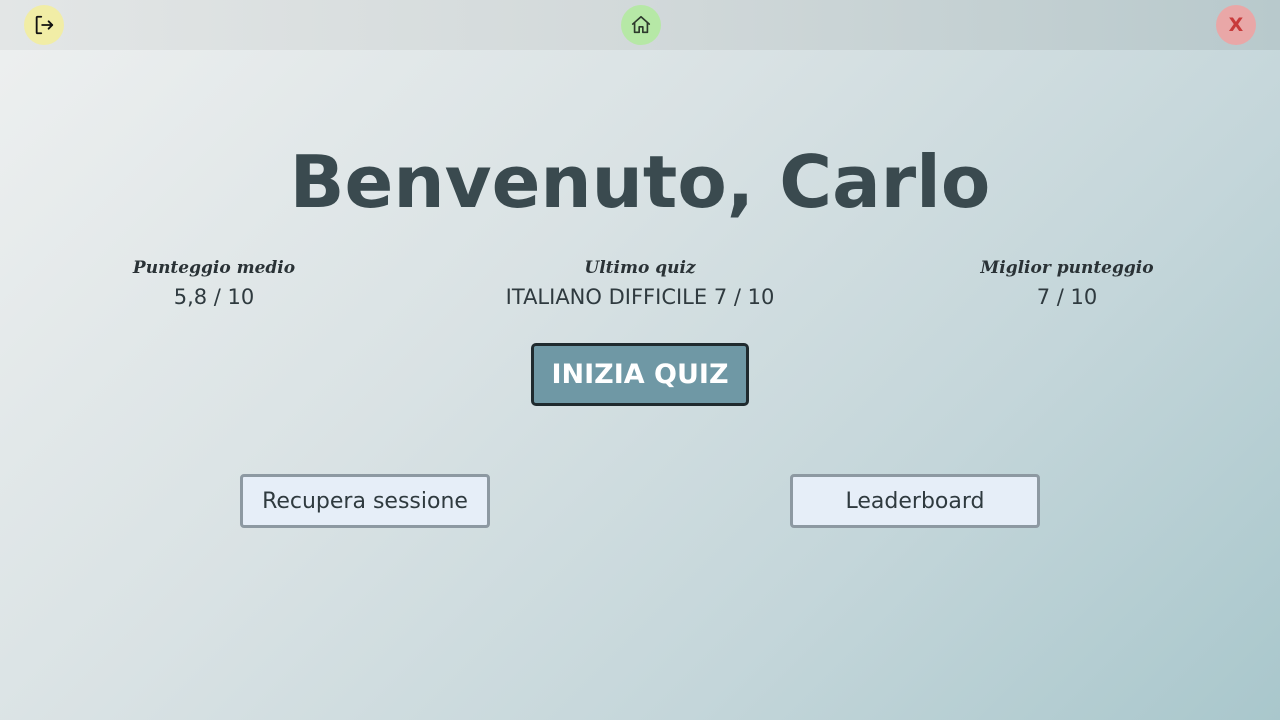 This screenshot has height=720, width=1280. I want to click on stat-label: Punteggio medio, so click(214, 268).